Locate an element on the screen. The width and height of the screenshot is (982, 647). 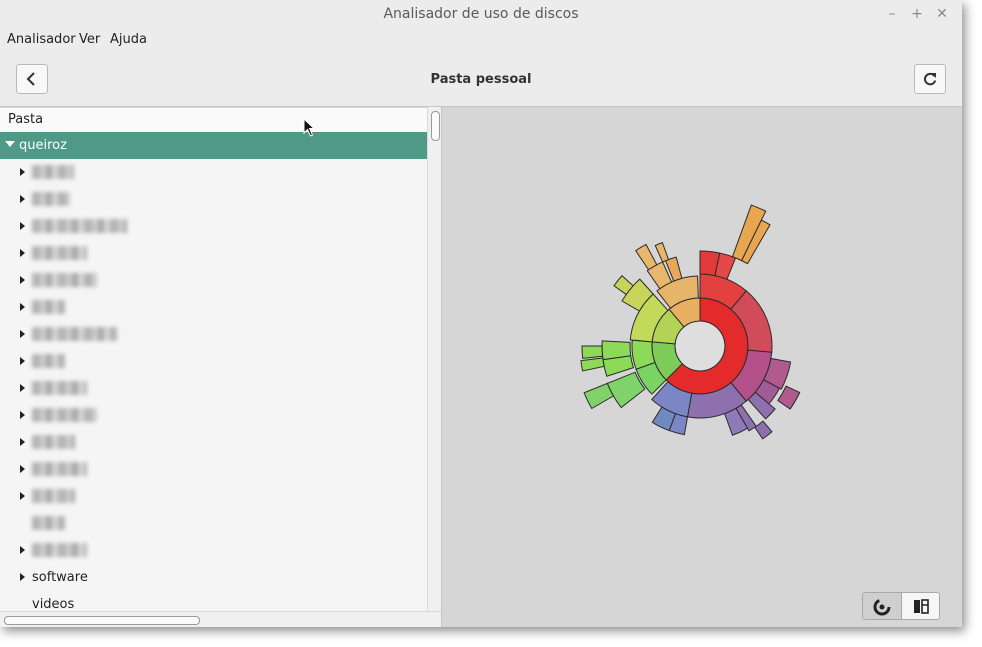
rings-view-button is located at coordinates (882, 606).